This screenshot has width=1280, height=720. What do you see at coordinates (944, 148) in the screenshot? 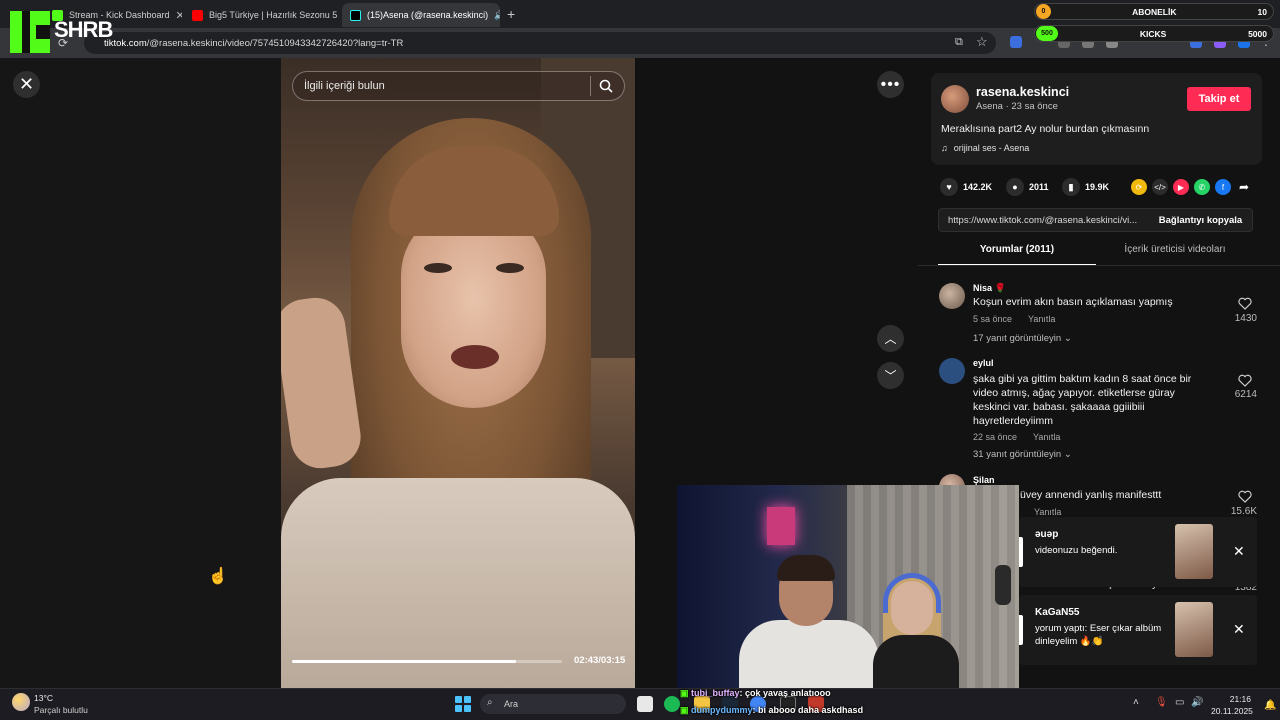
I see `music-note-icon: ♫` at bounding box center [944, 148].